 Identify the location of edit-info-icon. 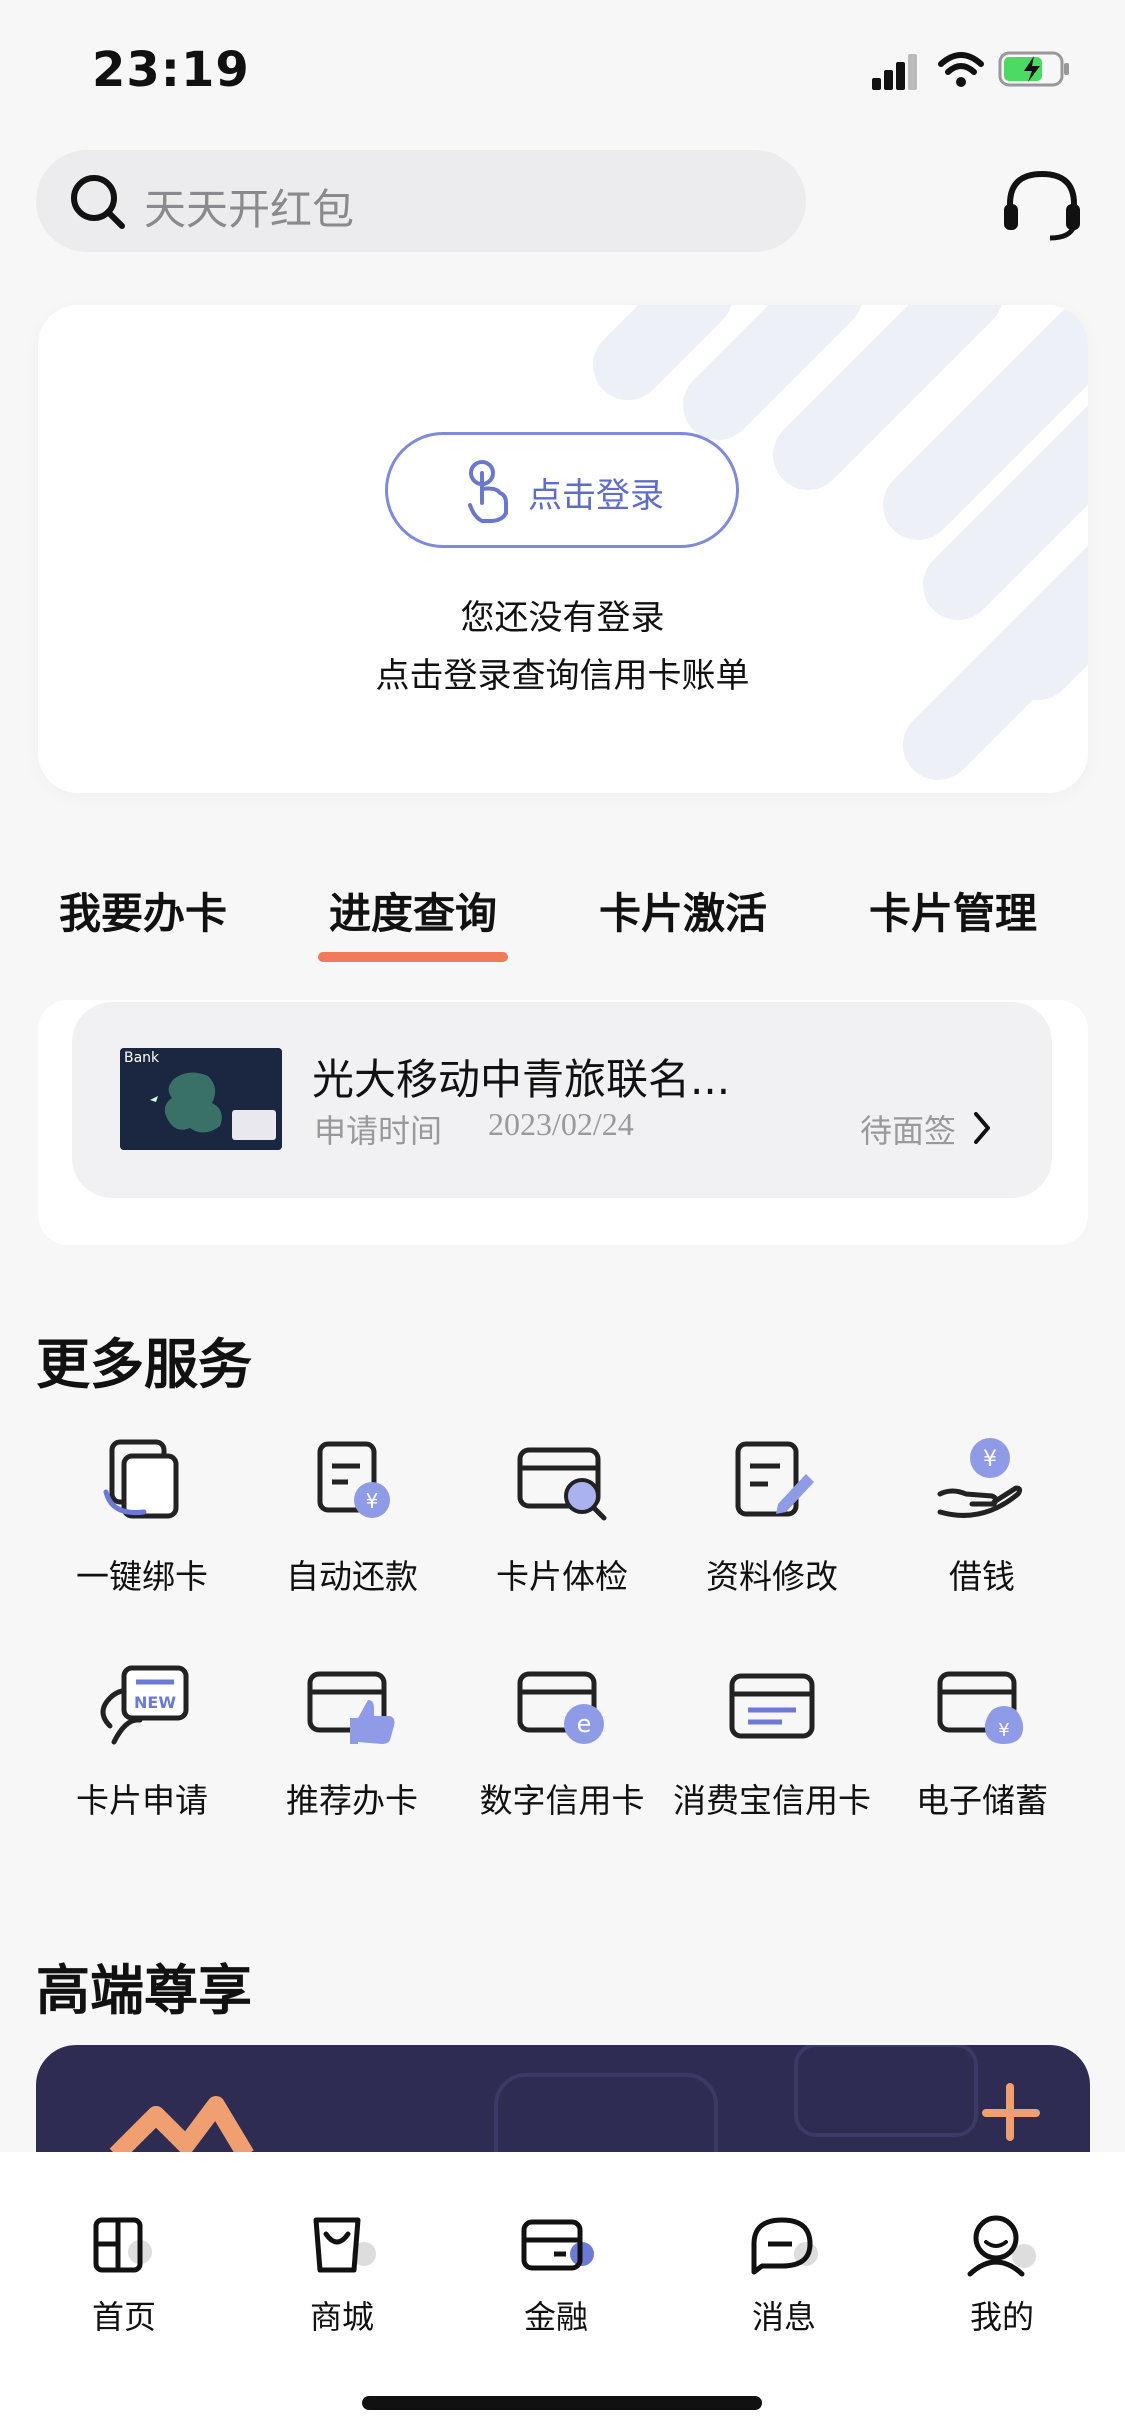
(774, 1479).